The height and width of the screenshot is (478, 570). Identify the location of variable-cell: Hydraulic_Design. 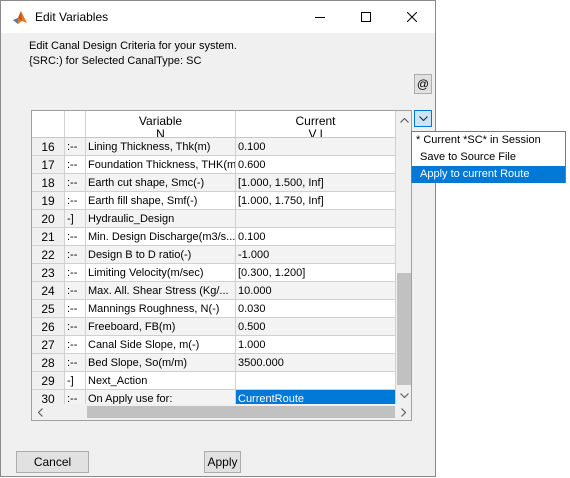
(161, 219).